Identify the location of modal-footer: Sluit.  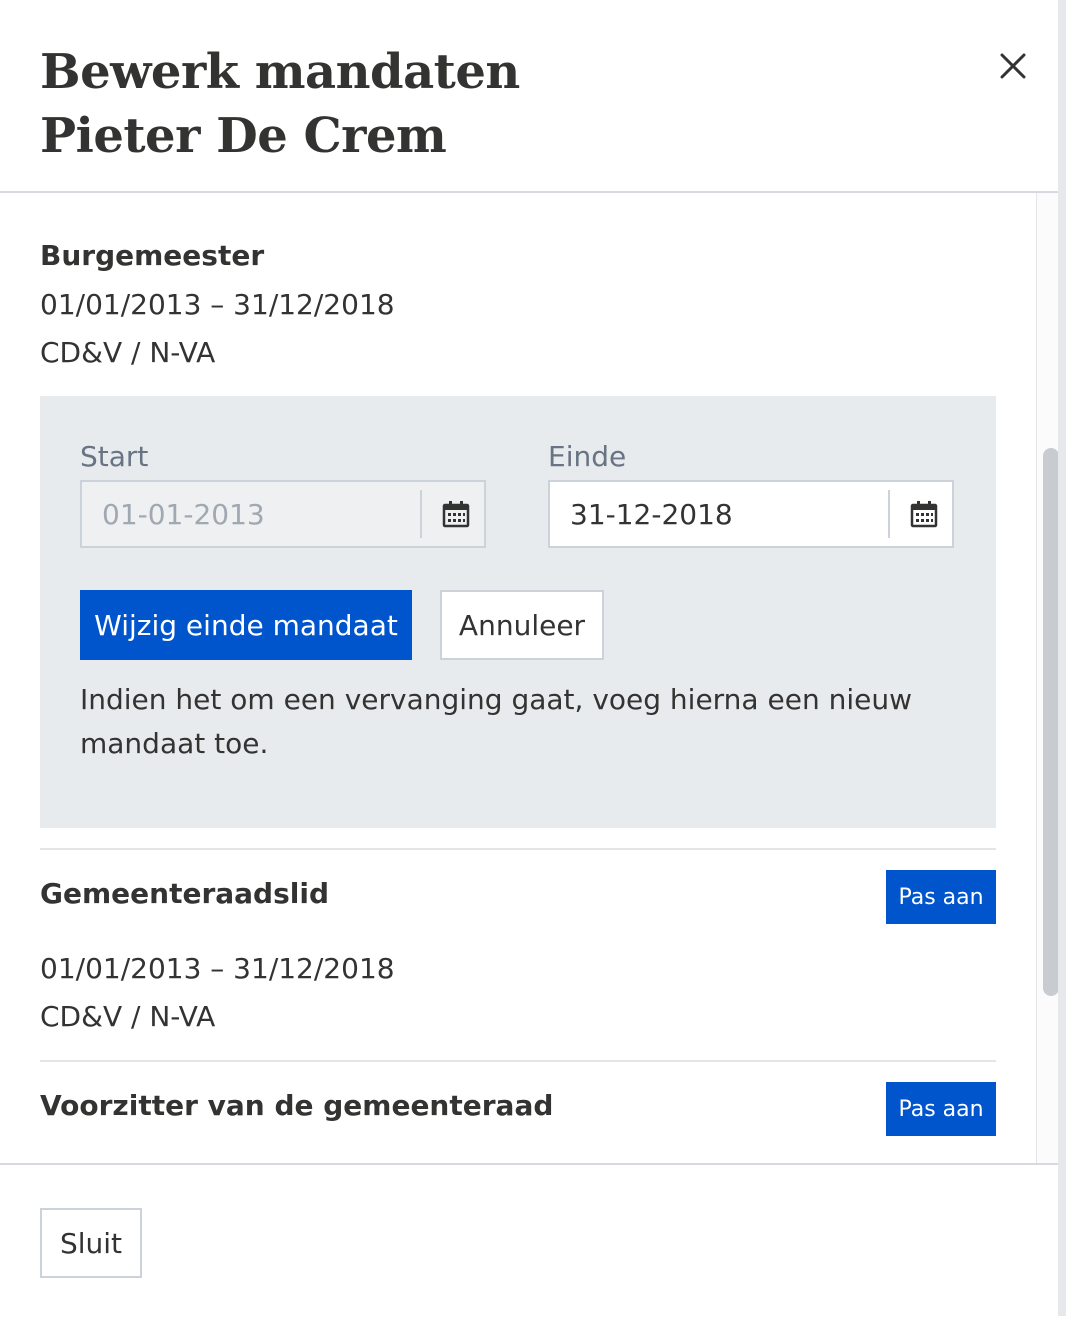
(529, 1240).